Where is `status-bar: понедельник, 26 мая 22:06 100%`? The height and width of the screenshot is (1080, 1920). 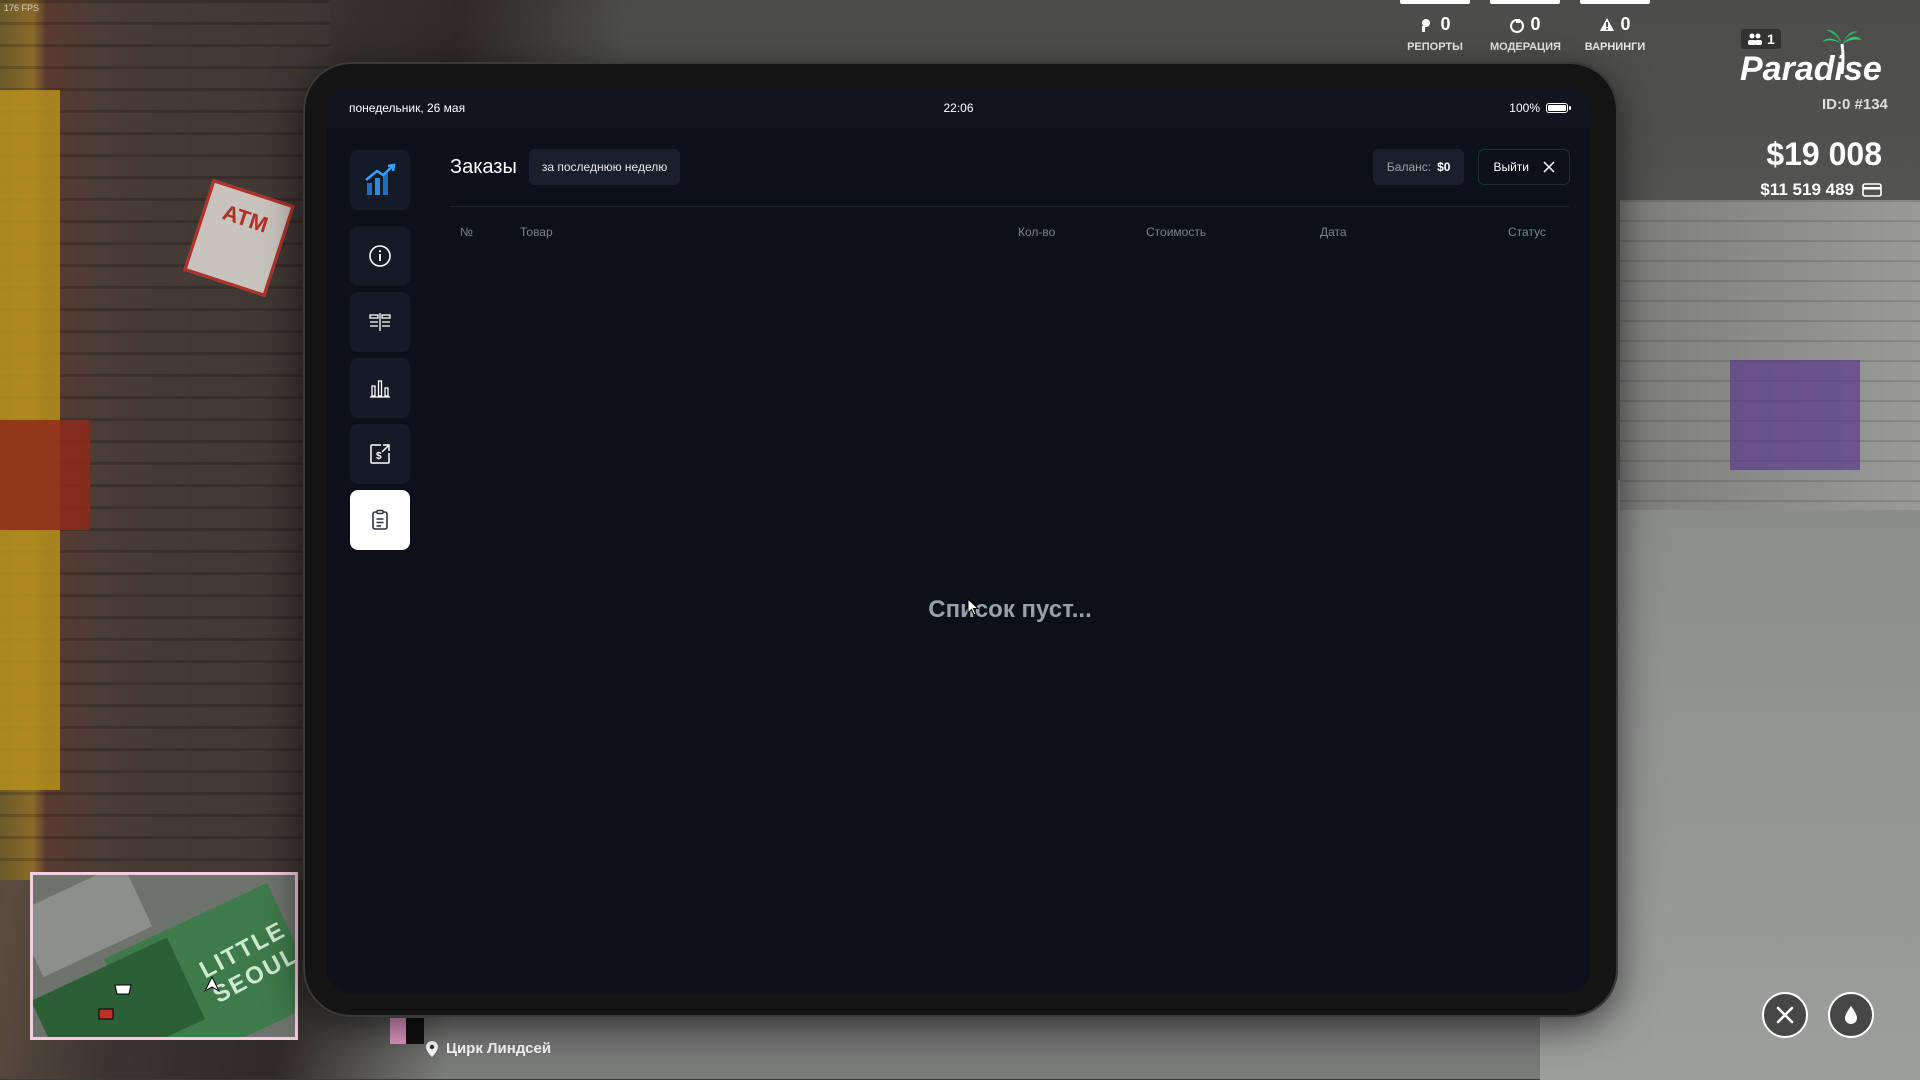 status-bar: понедельник, 26 мая 22:06 100% is located at coordinates (958, 108).